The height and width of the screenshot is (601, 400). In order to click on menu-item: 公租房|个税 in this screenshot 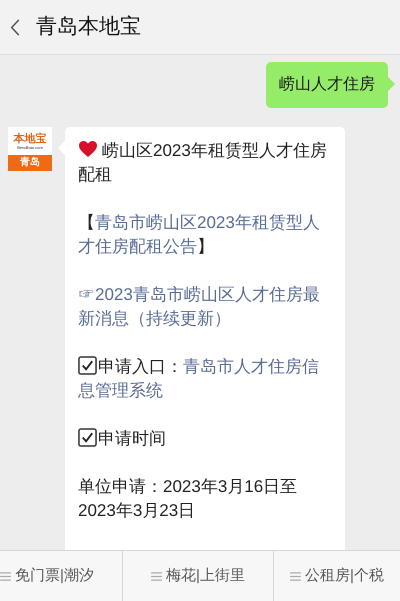, I will do `click(336, 576)`.